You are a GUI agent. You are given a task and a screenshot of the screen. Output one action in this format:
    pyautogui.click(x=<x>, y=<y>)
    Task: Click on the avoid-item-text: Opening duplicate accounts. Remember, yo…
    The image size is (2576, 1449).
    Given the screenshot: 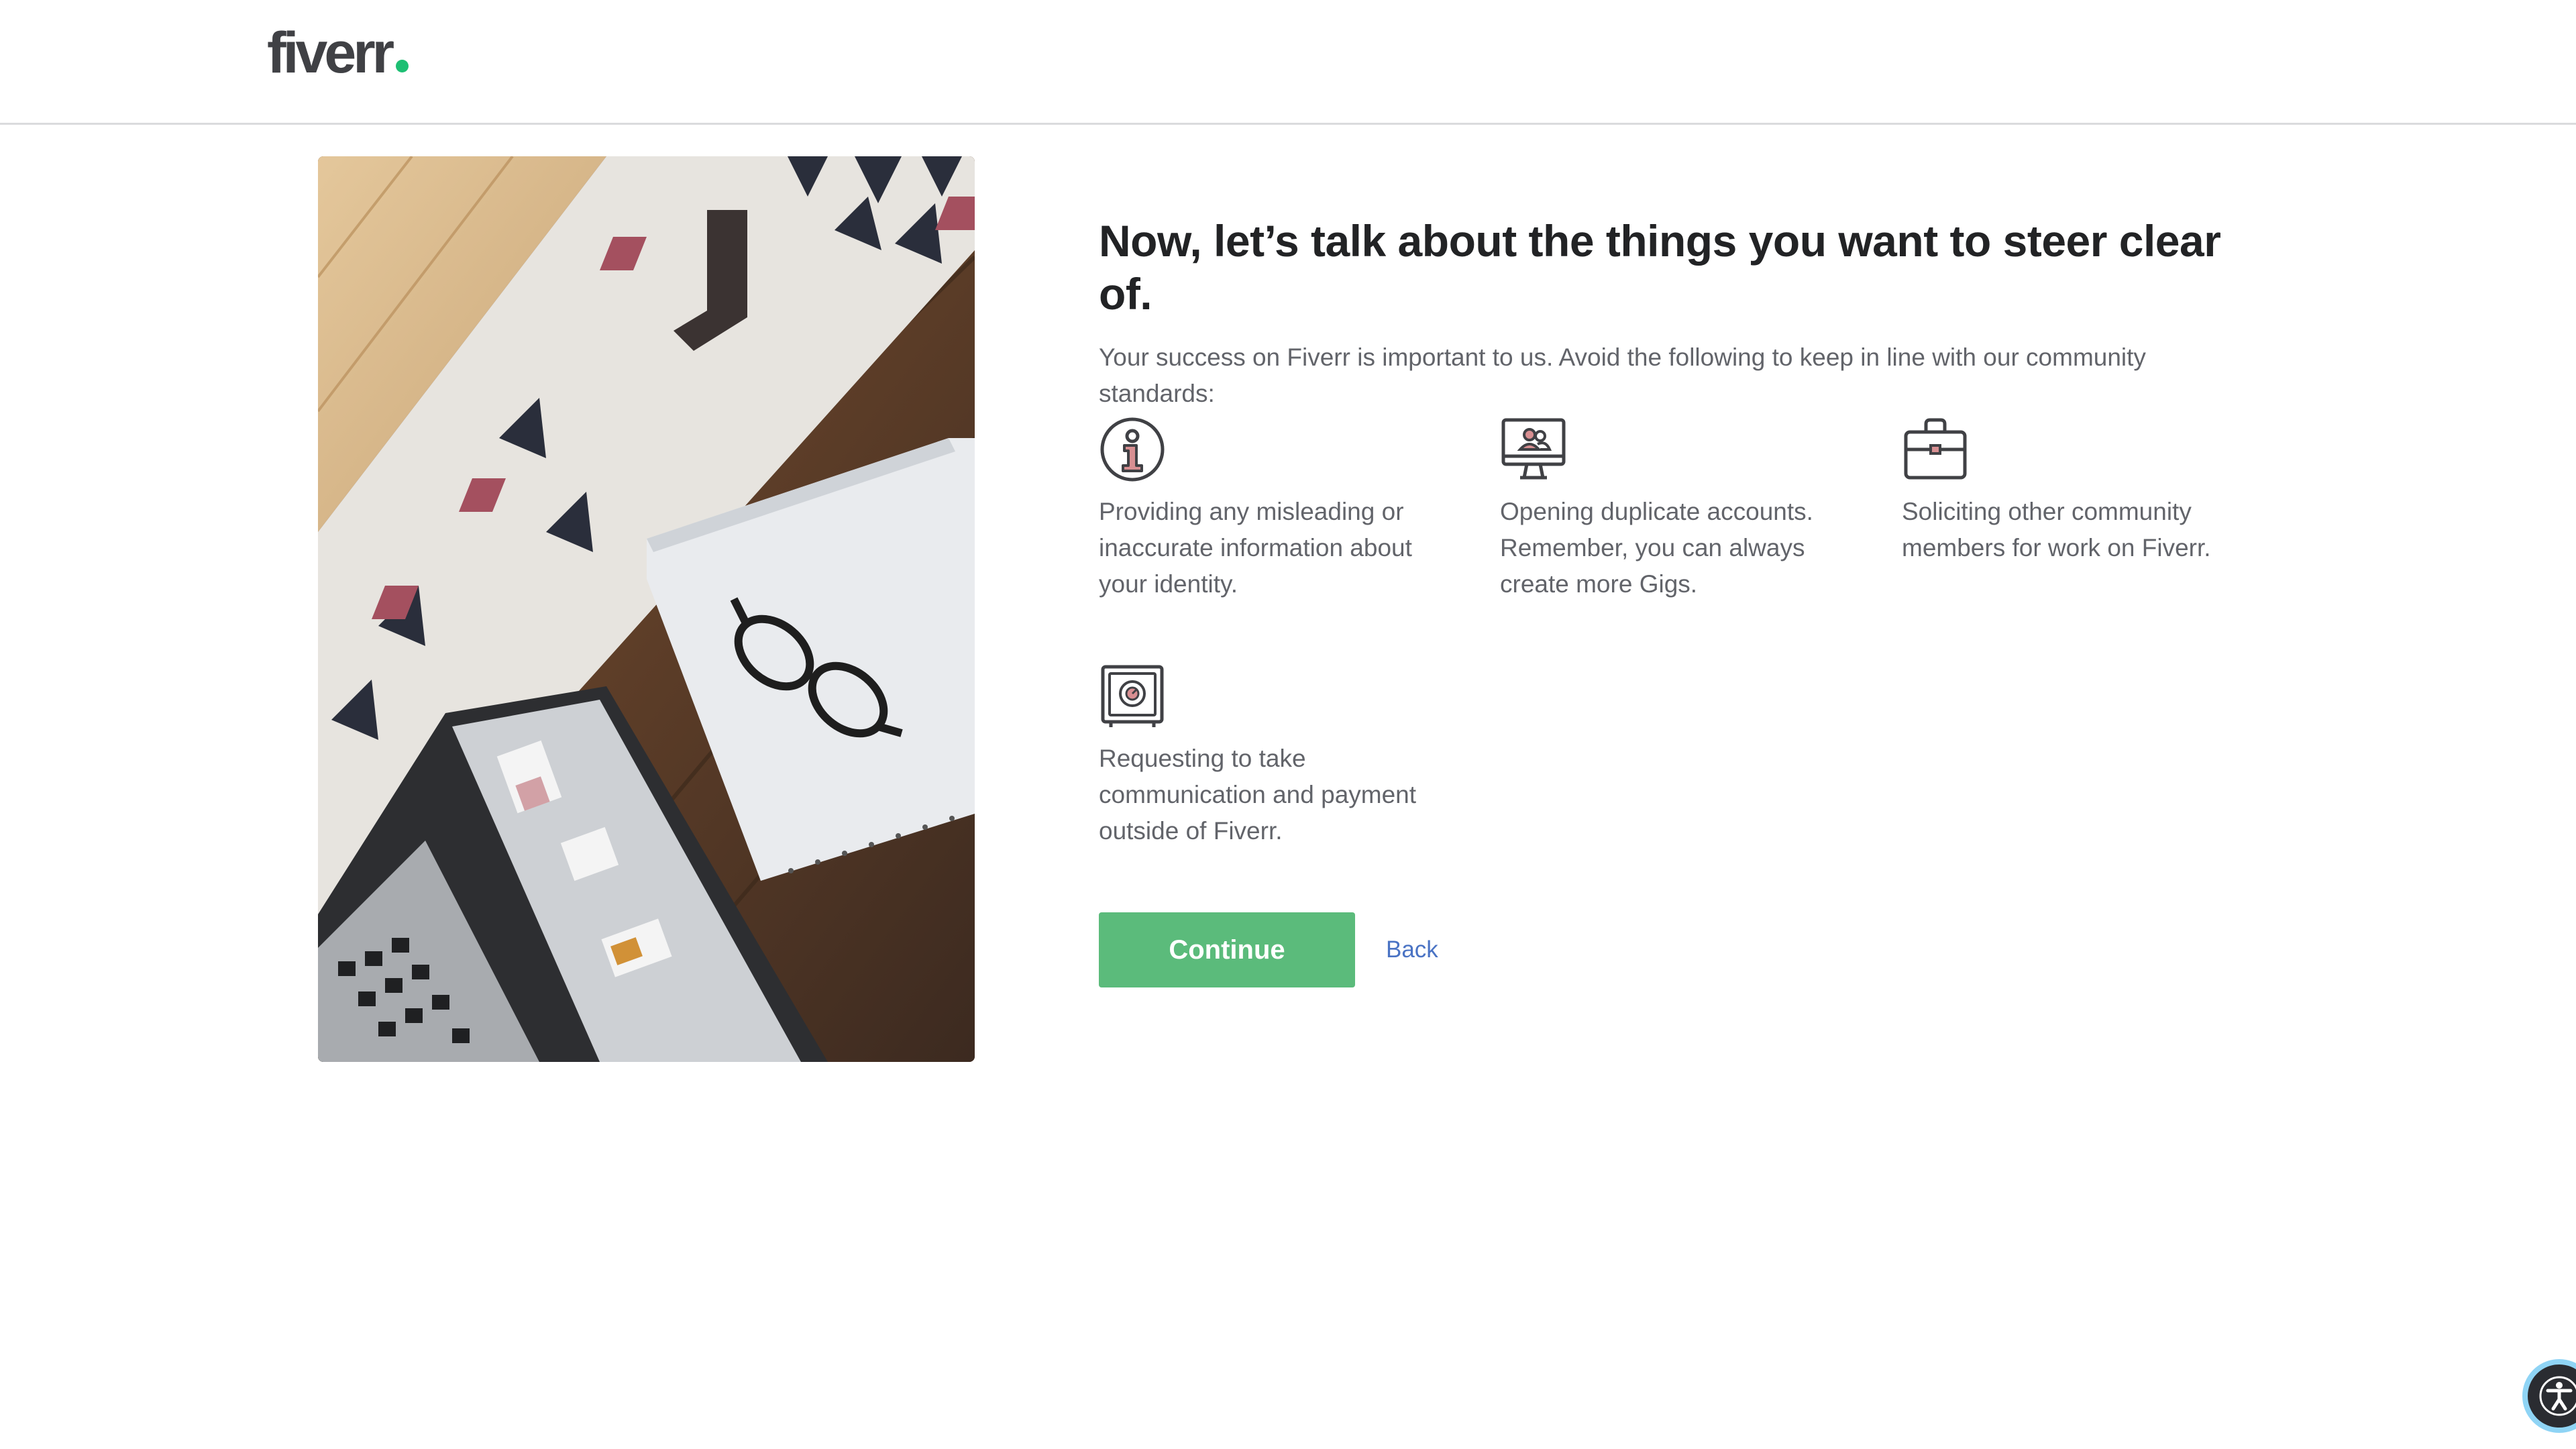 What is the action you would take?
    pyautogui.click(x=1656, y=548)
    